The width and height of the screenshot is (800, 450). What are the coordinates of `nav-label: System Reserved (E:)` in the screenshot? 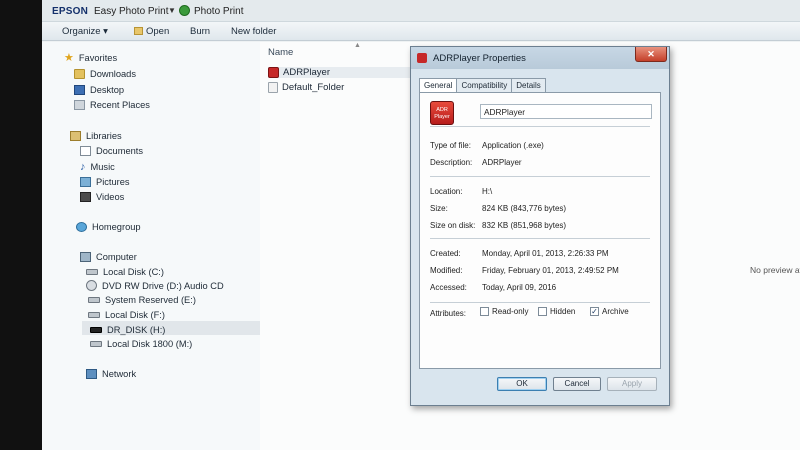 It's located at (150, 300).